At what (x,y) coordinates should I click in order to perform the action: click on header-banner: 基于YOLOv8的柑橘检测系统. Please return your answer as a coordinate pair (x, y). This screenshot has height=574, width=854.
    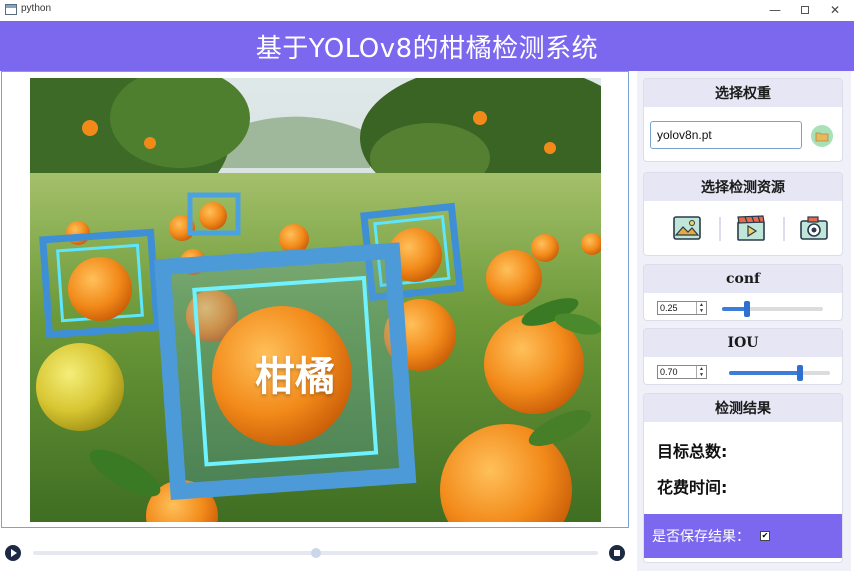
    Looking at the image, I should click on (427, 46).